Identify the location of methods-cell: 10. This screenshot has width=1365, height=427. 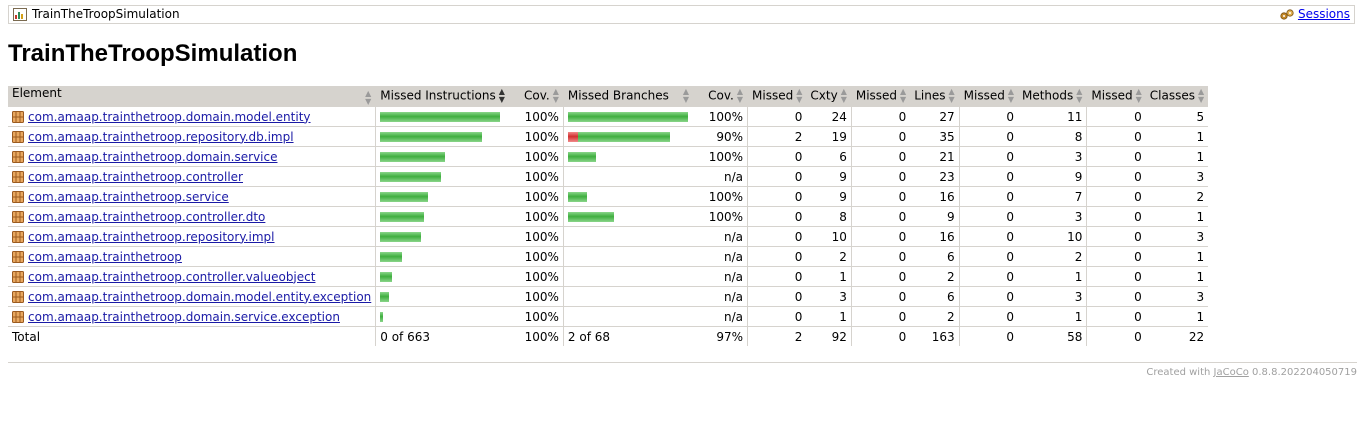
(1052, 236).